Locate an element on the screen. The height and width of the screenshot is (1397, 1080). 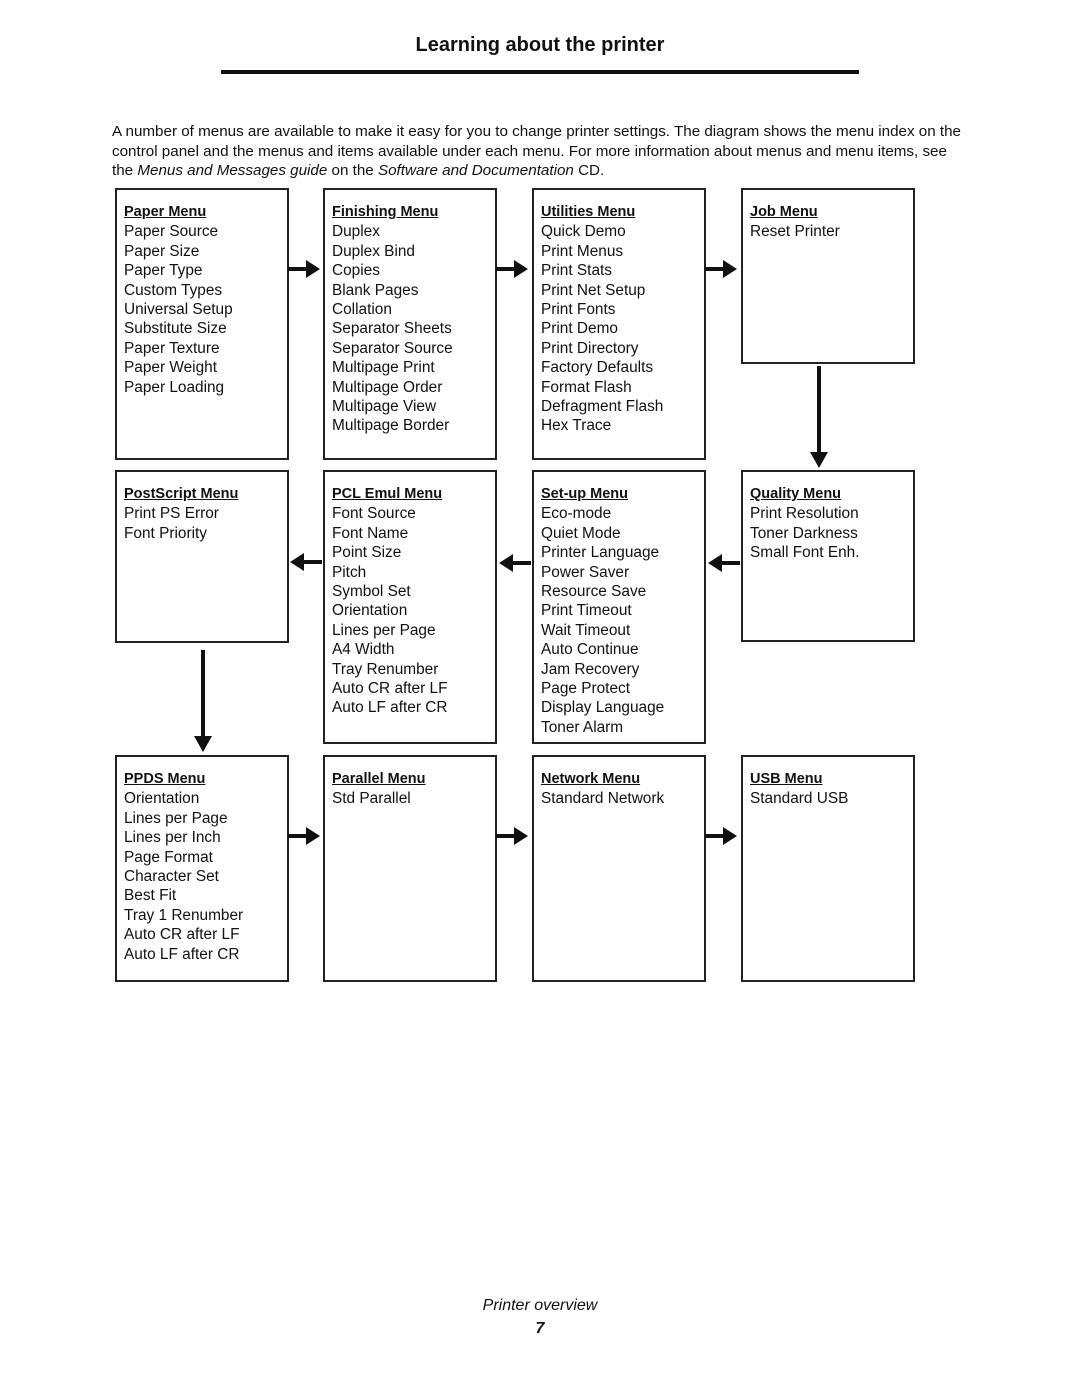
page-number: 7 is located at coordinates (540, 1328).